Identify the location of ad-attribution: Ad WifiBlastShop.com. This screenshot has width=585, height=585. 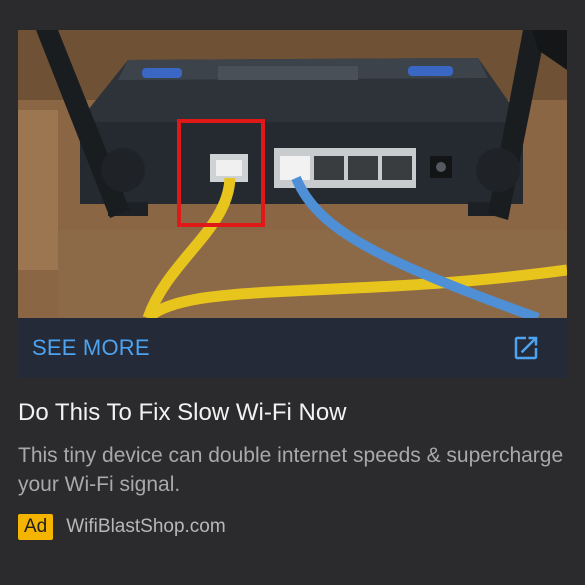
(122, 527).